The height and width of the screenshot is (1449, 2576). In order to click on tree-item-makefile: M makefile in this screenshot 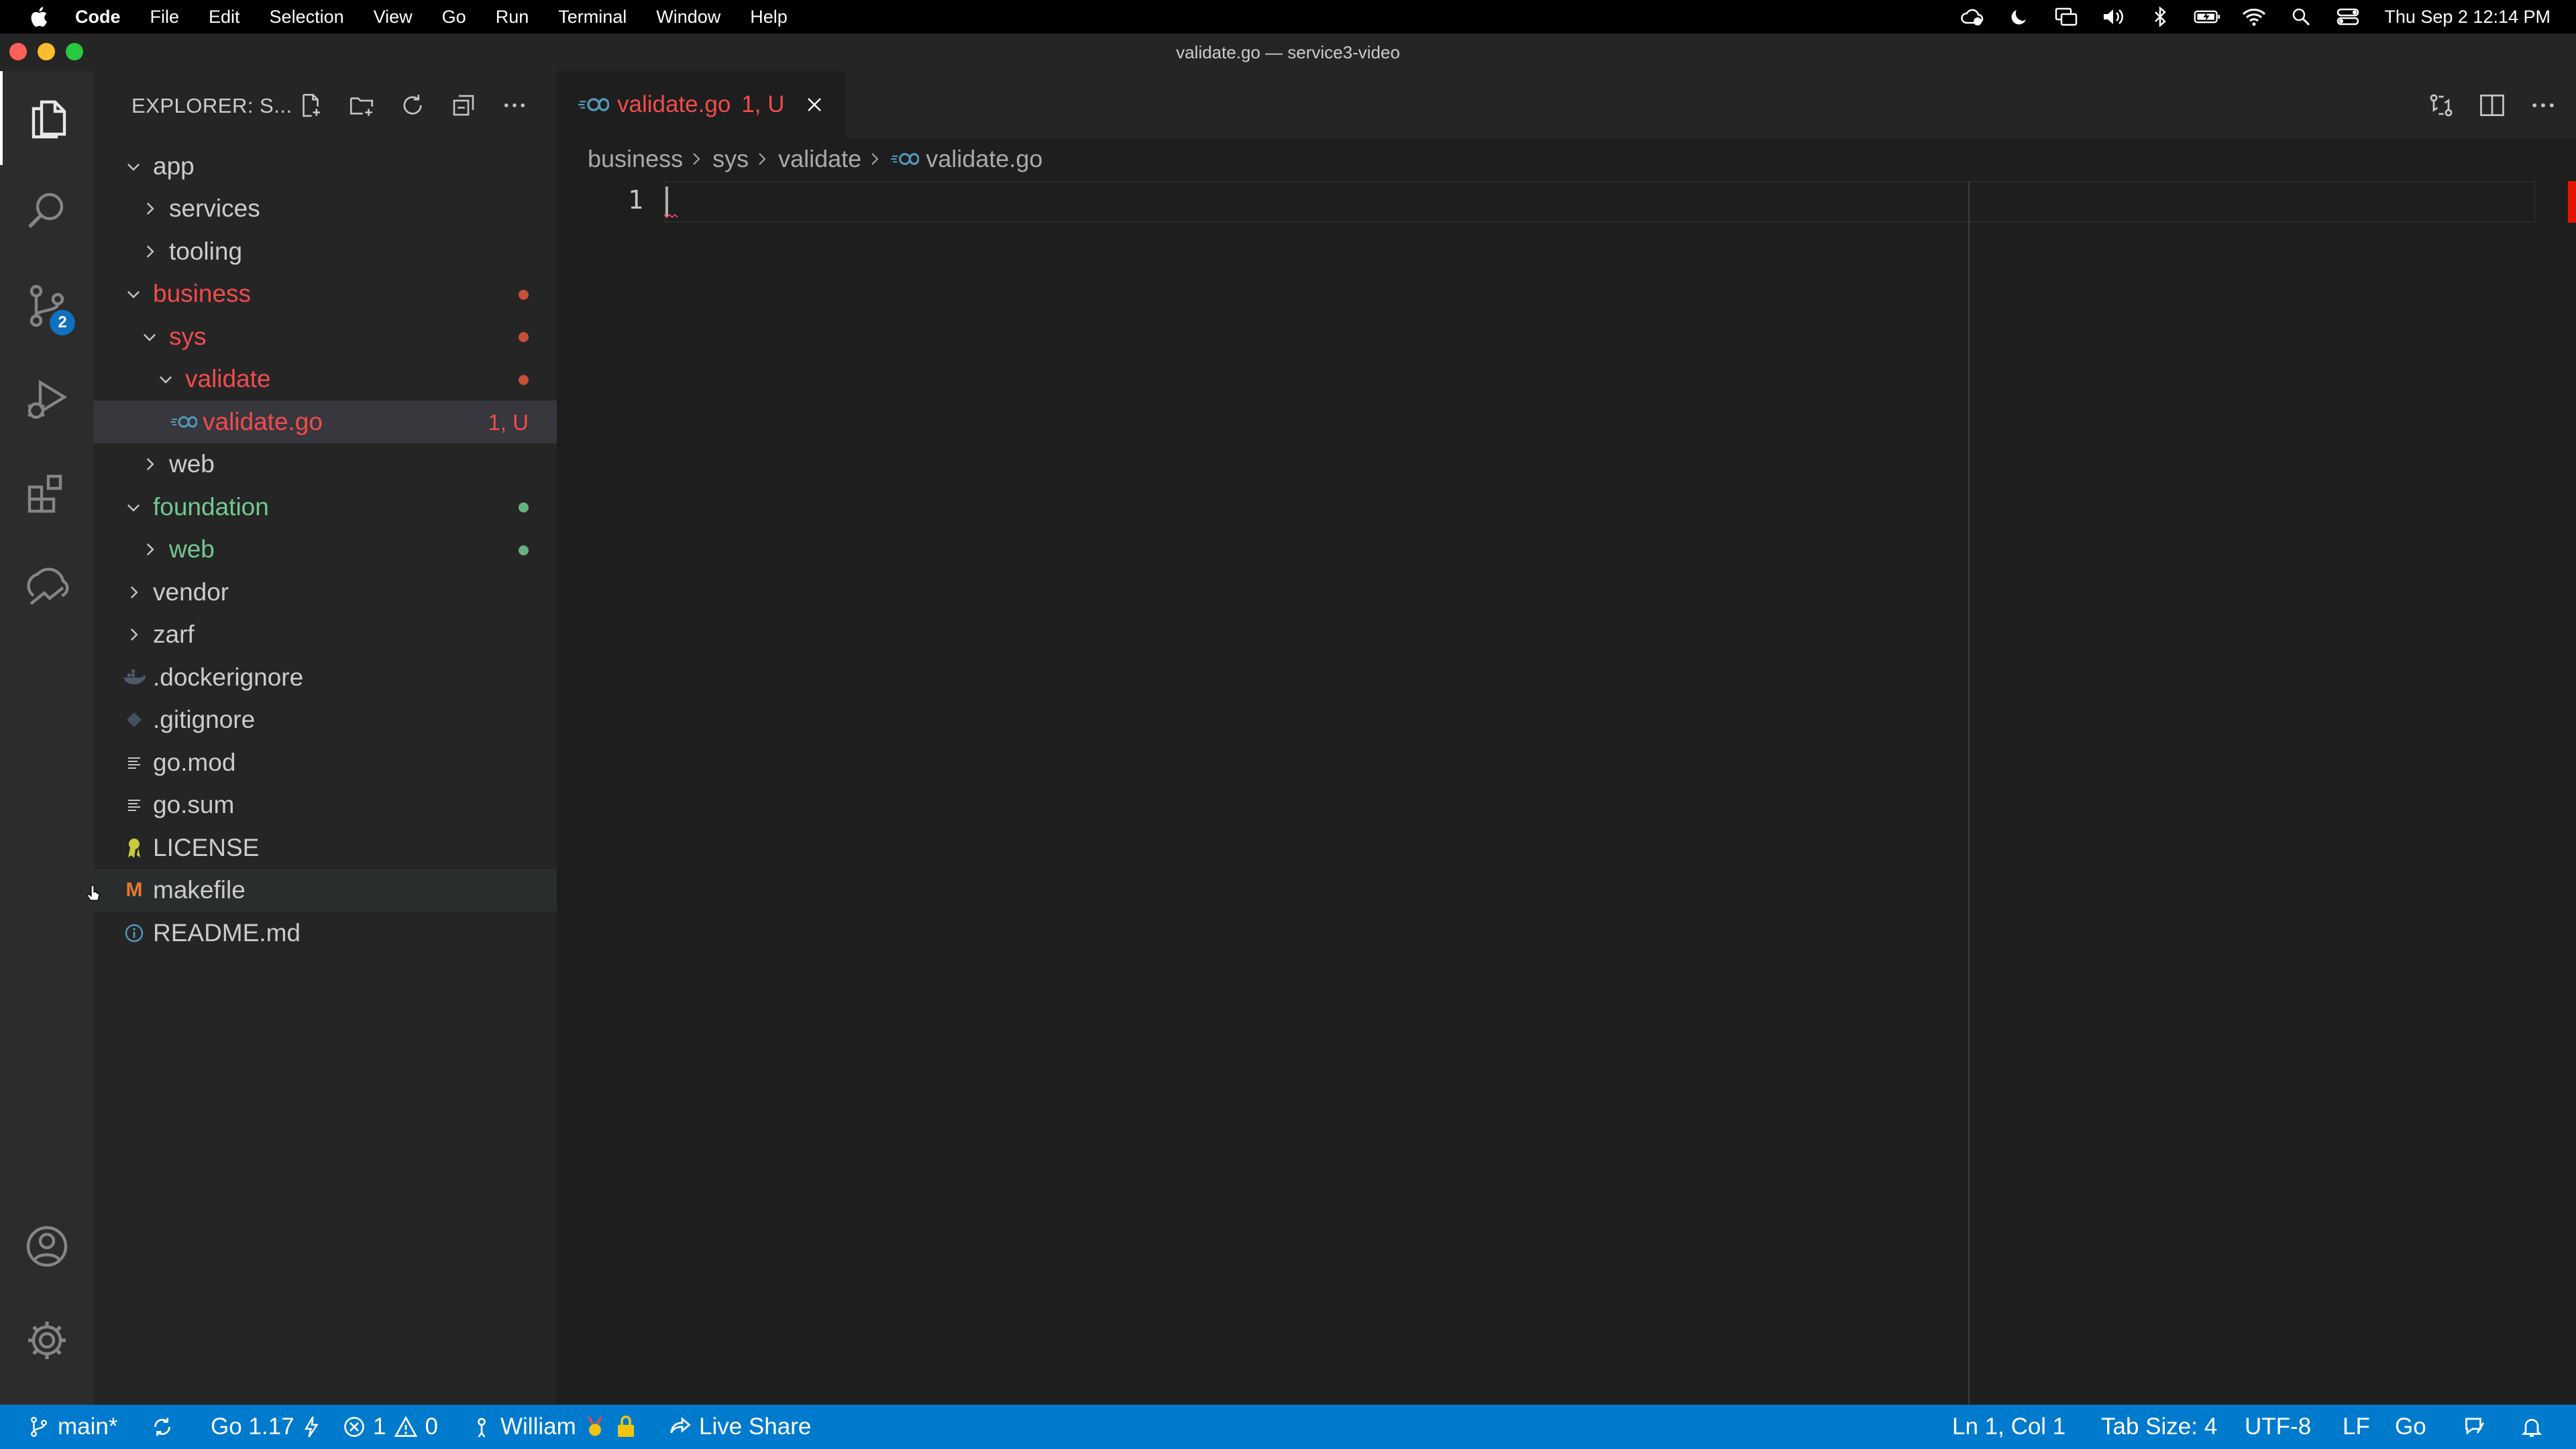, I will do `click(325, 890)`.